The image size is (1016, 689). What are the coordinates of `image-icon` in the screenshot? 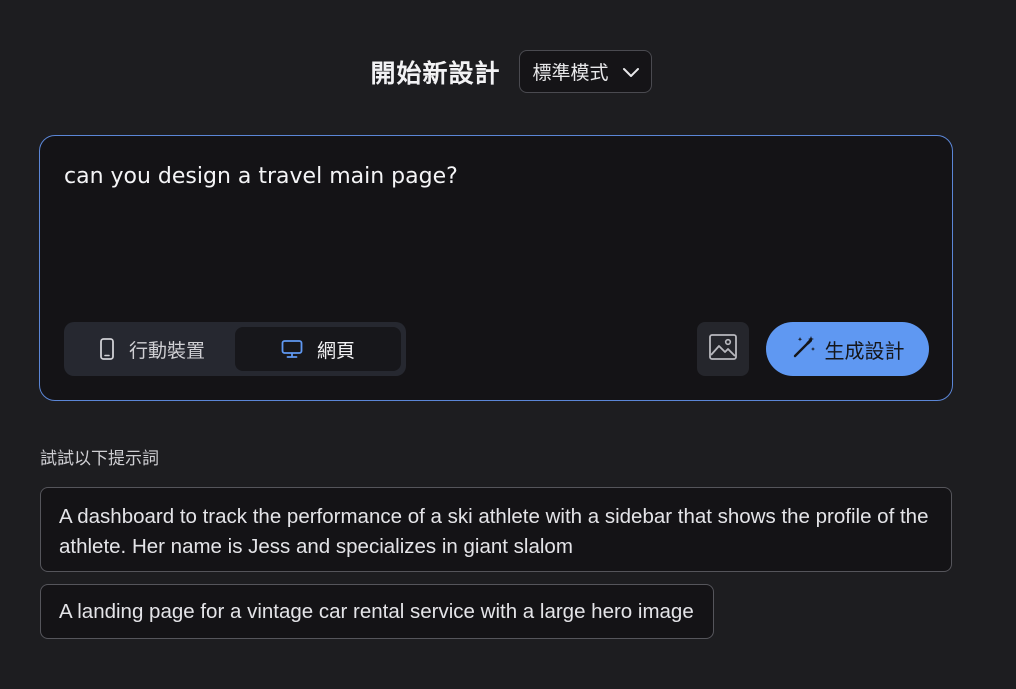 It's located at (723, 349).